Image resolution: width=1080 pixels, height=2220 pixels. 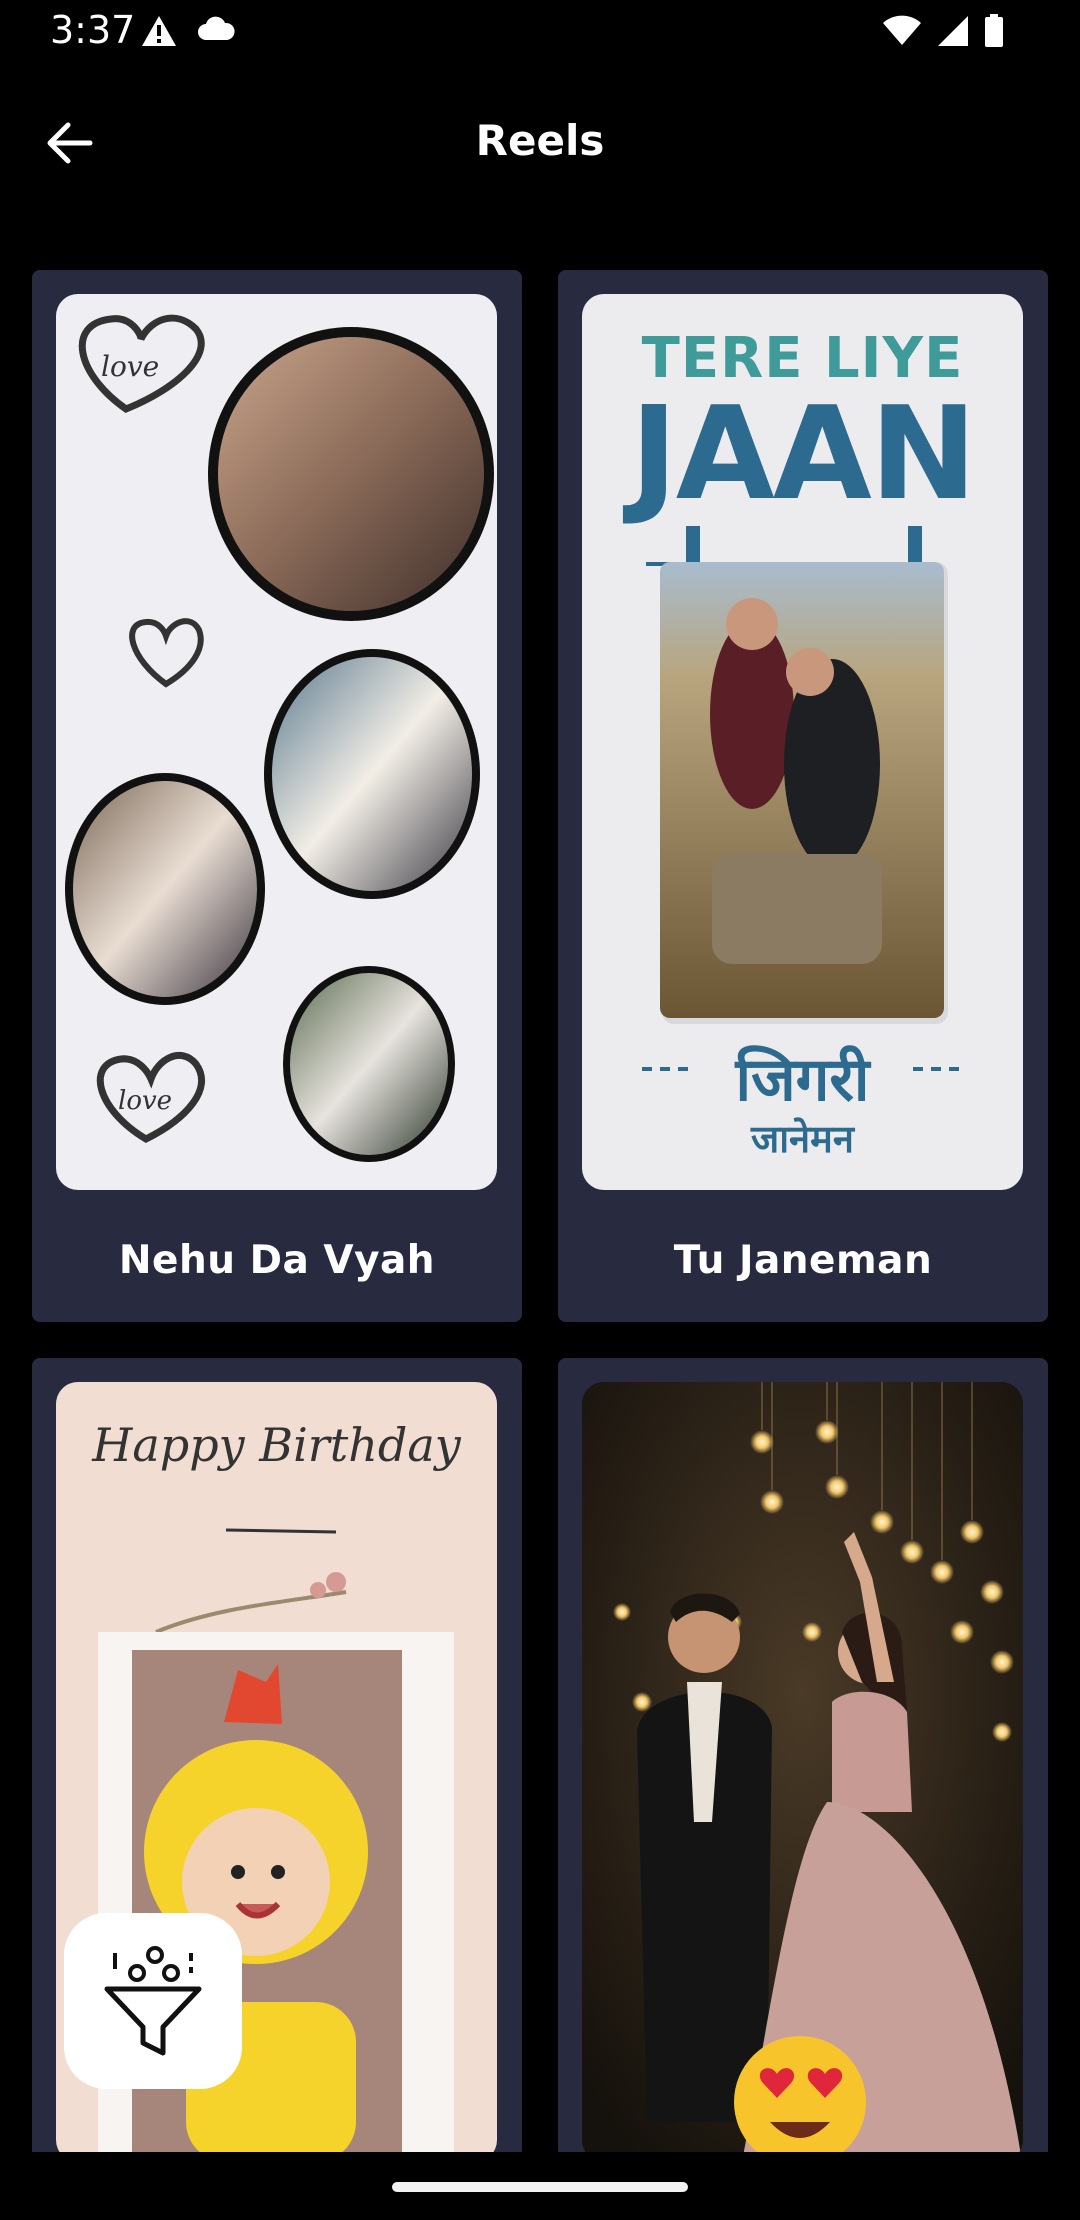 I want to click on poster-hindi-2: जानेमन, so click(x=802, y=1139).